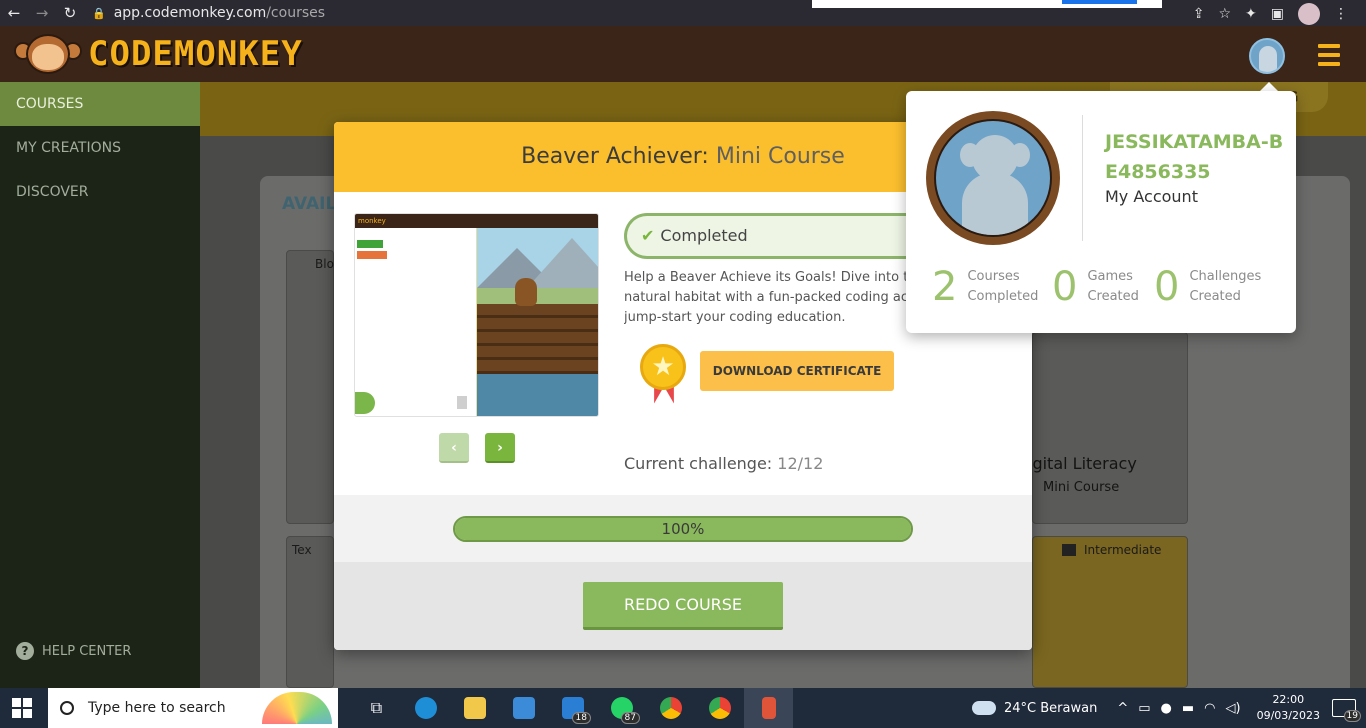 This screenshot has height=728, width=1366. What do you see at coordinates (774, 236) in the screenshot?
I see `completed-status: ✔ Completed` at bounding box center [774, 236].